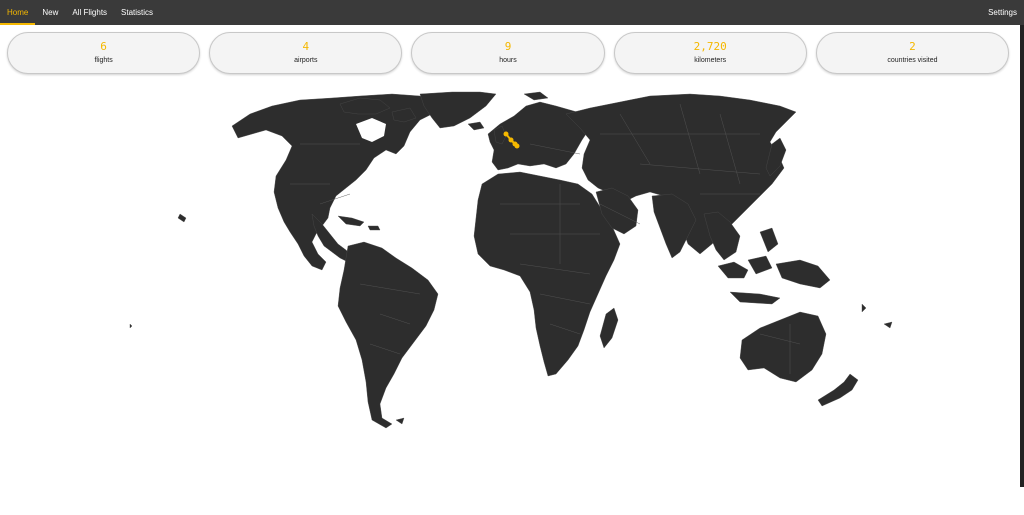  Describe the element at coordinates (783, 347) in the screenshot. I see `continent-australia` at that location.